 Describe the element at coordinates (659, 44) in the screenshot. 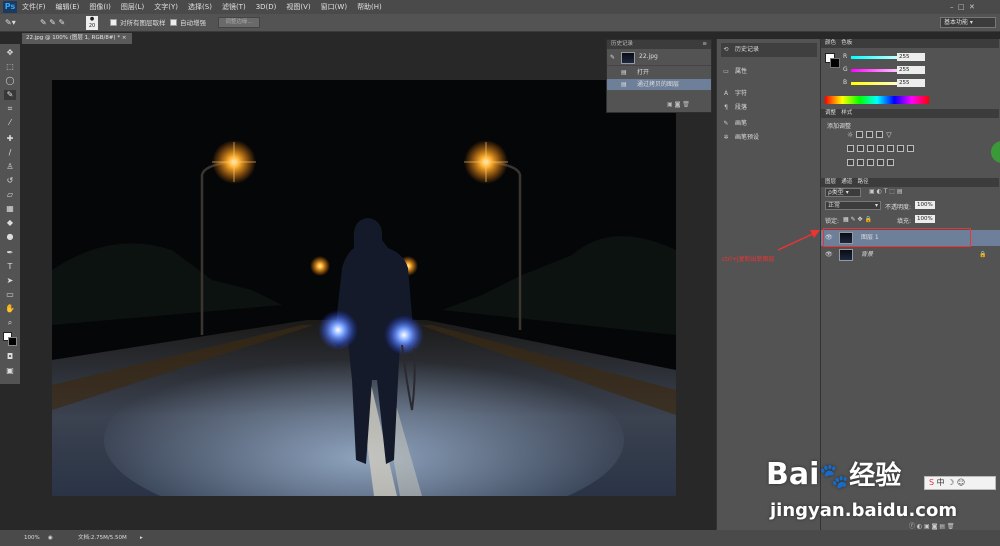

I see `history-panel-header: 历史记录 ≡` at that location.